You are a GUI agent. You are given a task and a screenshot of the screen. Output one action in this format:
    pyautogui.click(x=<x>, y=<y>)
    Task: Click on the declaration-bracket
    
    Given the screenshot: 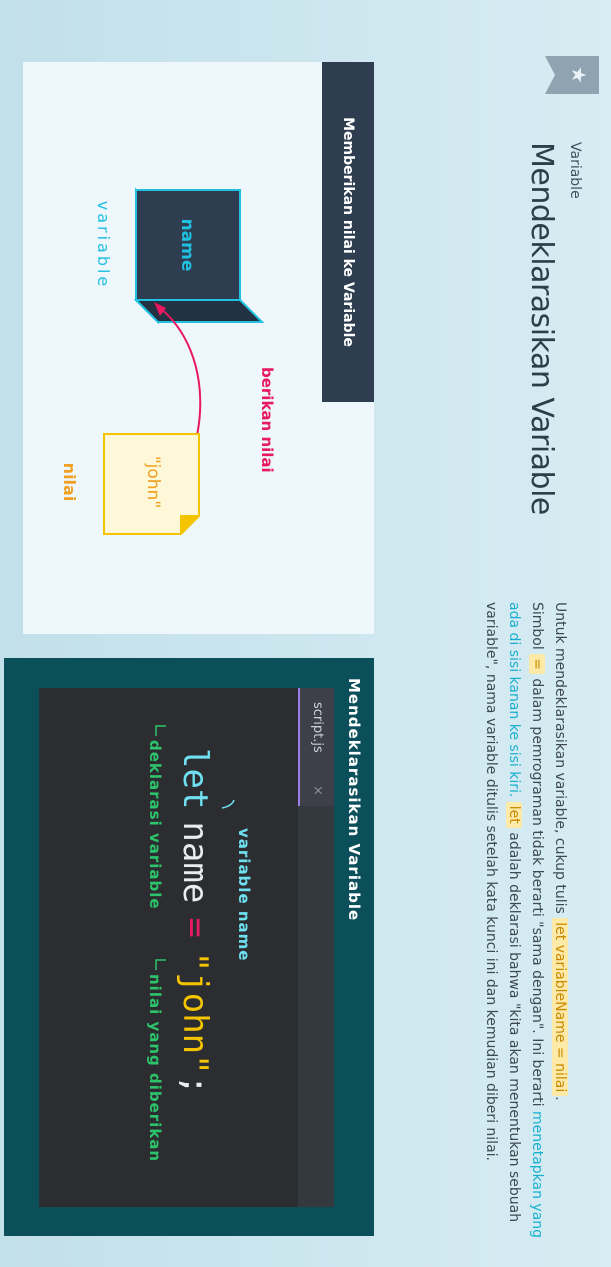 What is the action you would take?
    pyautogui.click(x=160, y=730)
    